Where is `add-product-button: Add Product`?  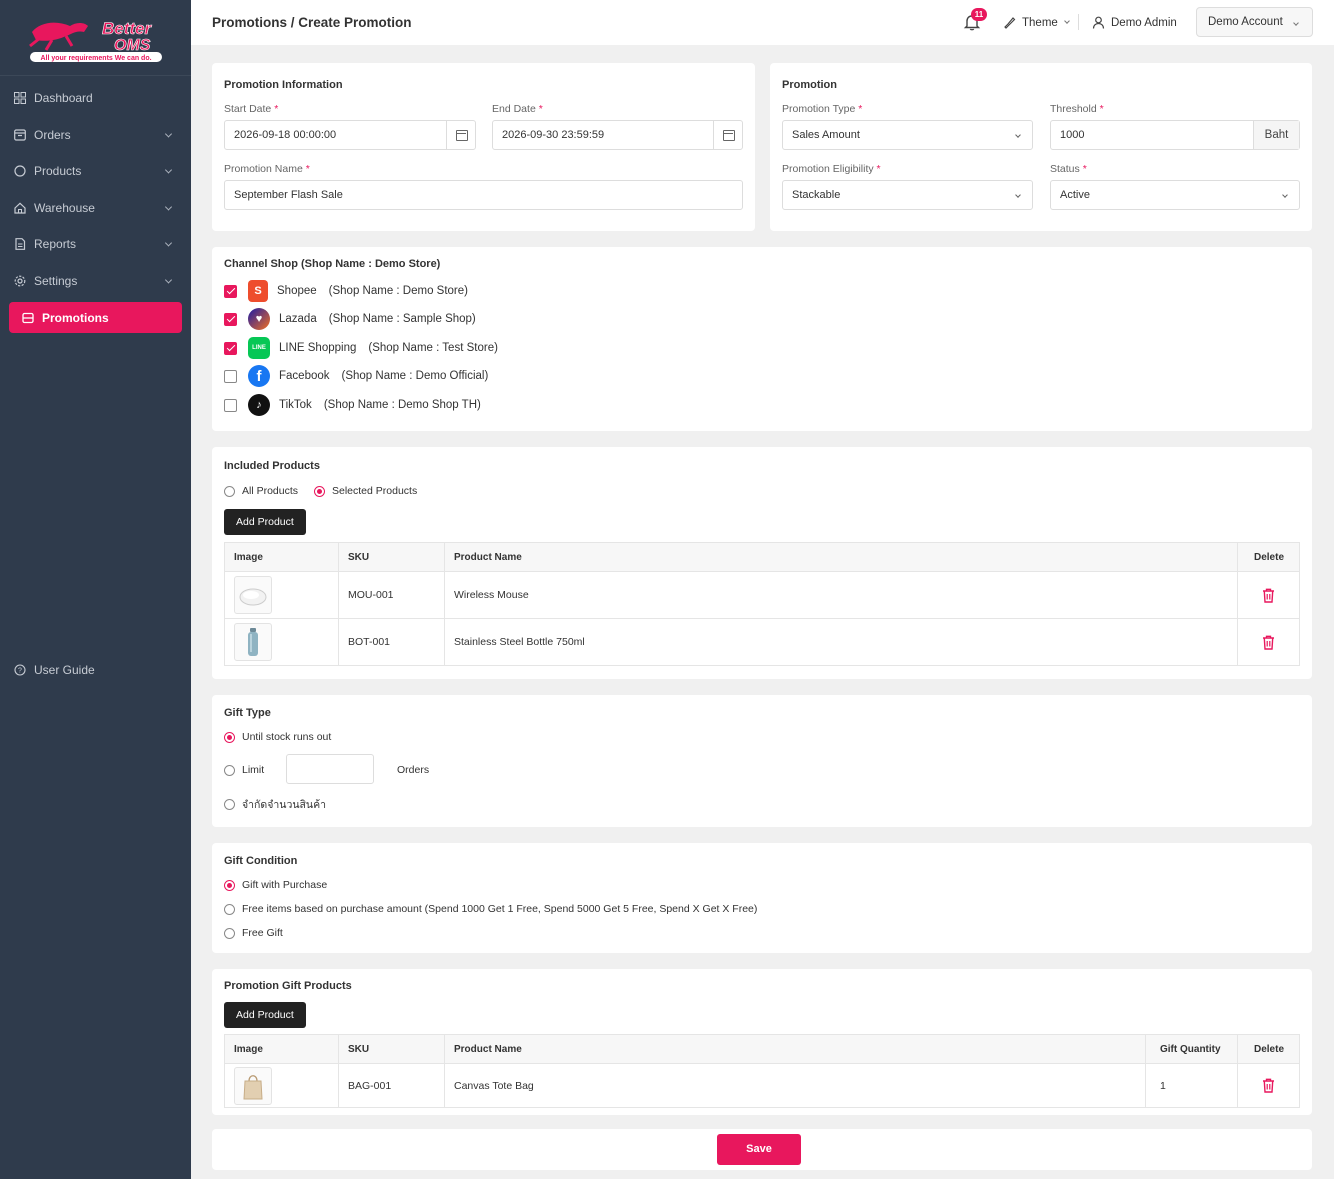 add-product-button: Add Product is located at coordinates (265, 522).